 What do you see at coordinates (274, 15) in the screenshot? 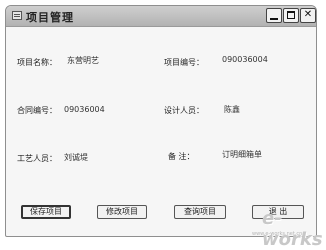
I see `minimize-button` at bounding box center [274, 15].